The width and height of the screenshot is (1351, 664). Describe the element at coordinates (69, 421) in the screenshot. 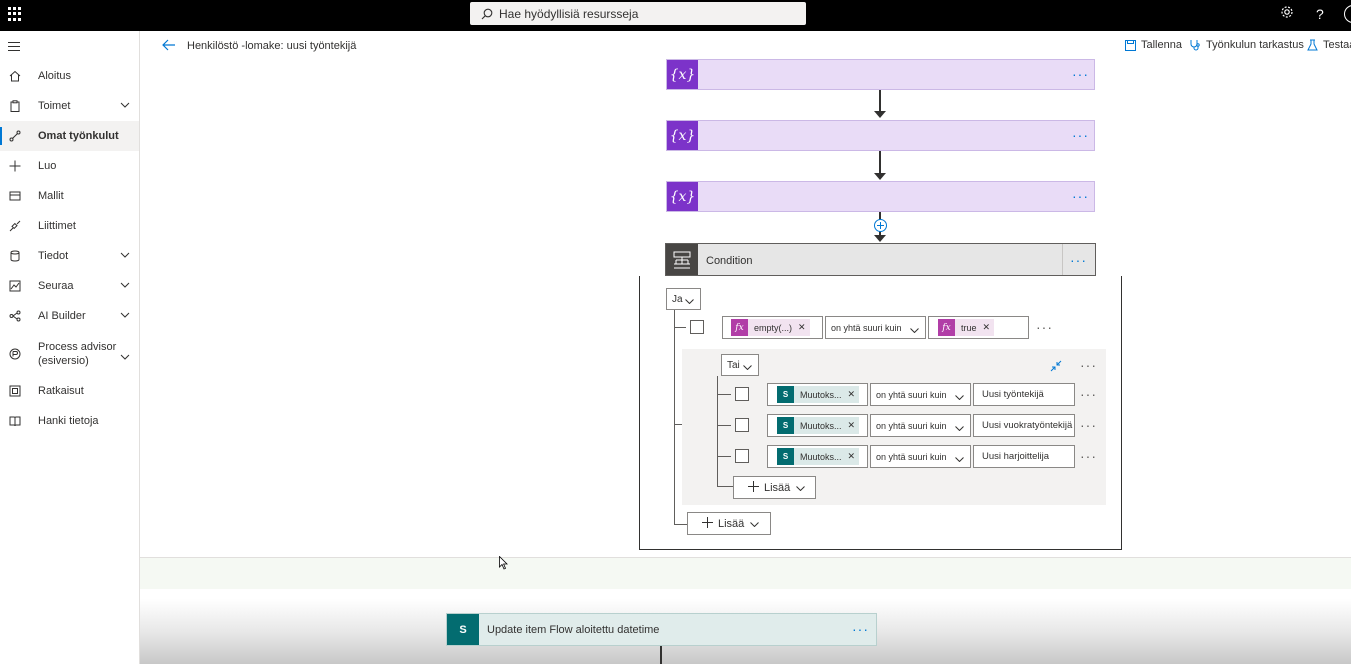

I see `nav-item-hanki-tietoja: Hanki tietoja` at that location.